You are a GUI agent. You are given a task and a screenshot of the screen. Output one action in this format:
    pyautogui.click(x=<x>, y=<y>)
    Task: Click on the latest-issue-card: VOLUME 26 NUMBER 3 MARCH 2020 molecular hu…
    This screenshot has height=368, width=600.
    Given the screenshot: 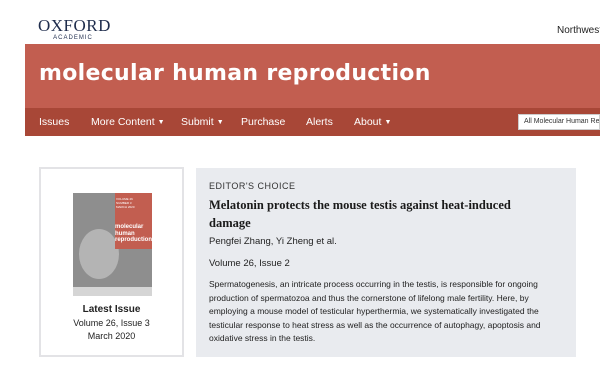 What is the action you would take?
    pyautogui.click(x=111, y=262)
    